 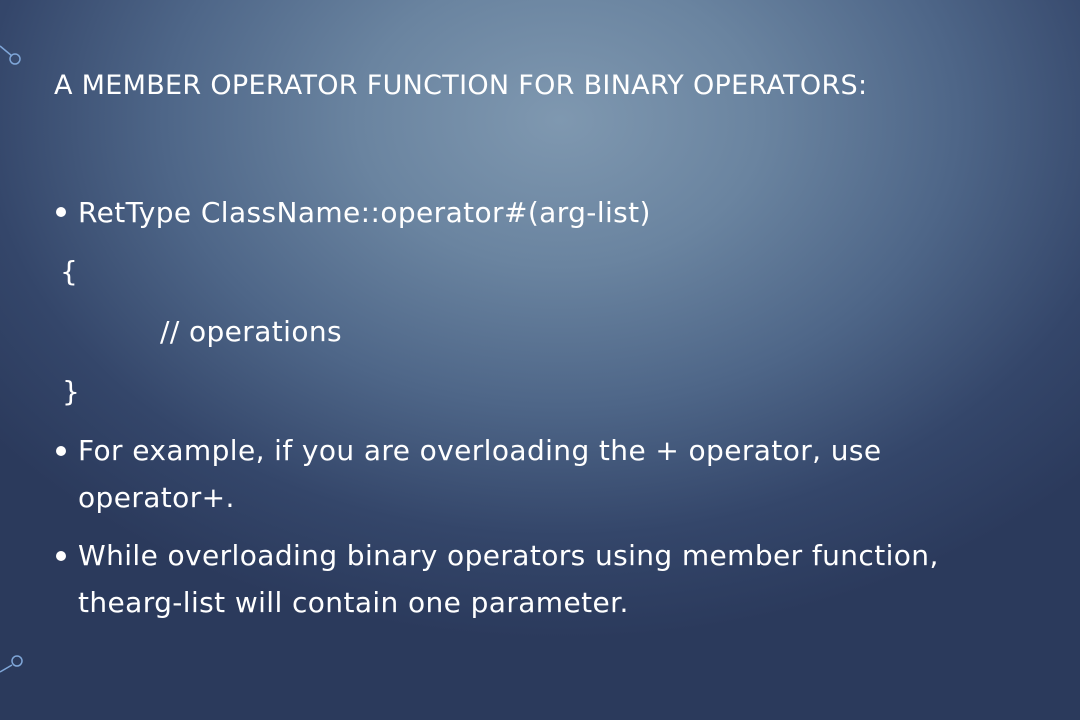 I want to click on code-body: // operations, so click(x=251, y=331).